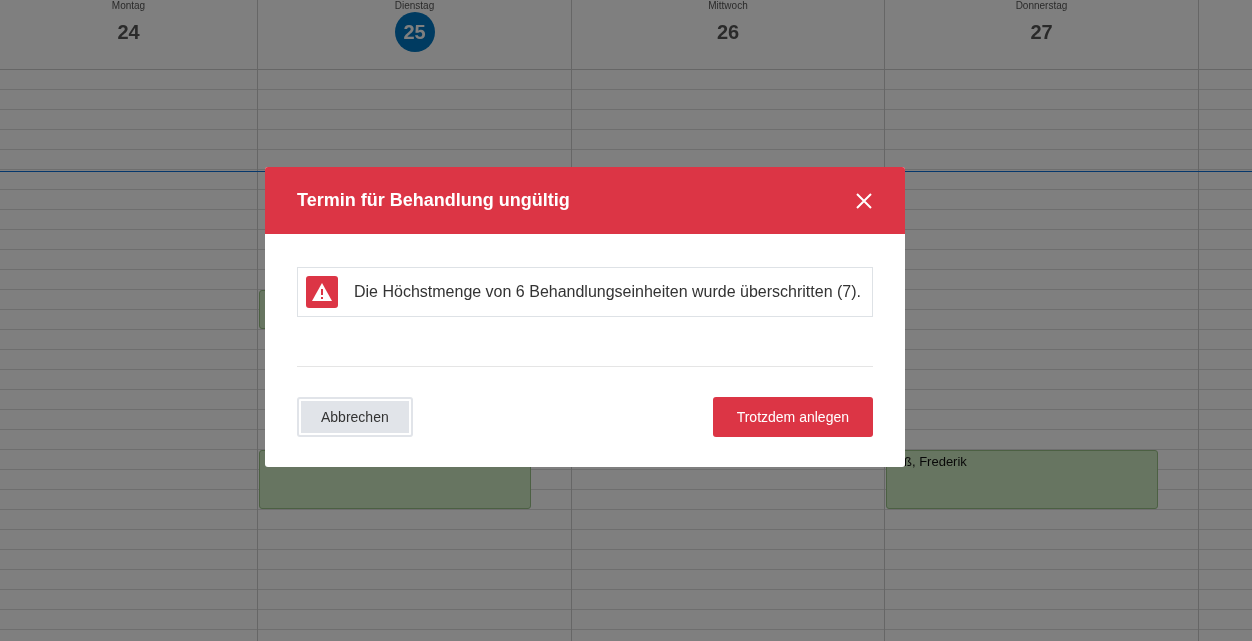 Image resolution: width=1252 pixels, height=641 pixels. What do you see at coordinates (607, 292) in the screenshot?
I see `alert-message: Die Höchstmenge von 6 Behandlungseinheiten wurde überschritten (7).` at bounding box center [607, 292].